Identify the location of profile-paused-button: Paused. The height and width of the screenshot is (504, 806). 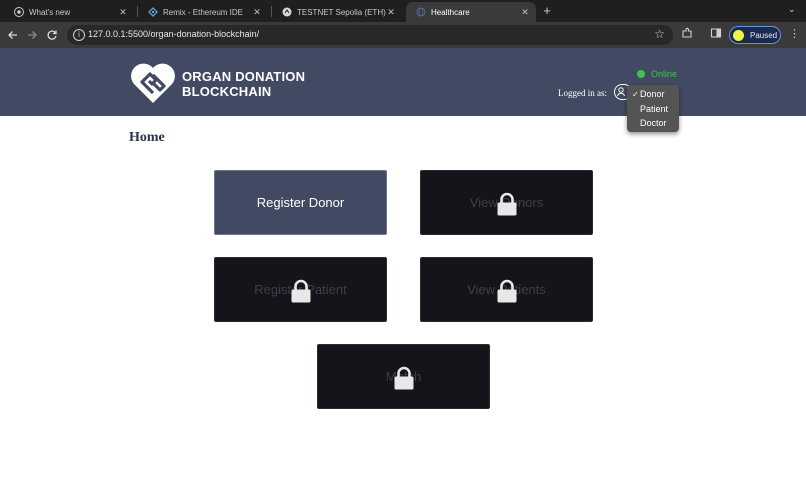
(755, 35).